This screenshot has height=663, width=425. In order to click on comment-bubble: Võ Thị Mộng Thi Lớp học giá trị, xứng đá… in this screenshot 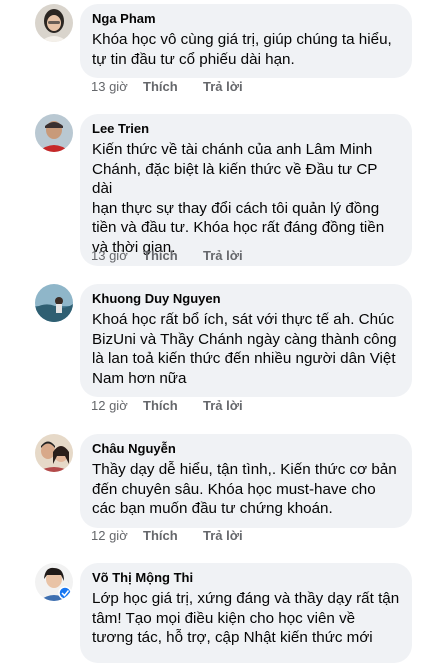, I will do `click(246, 613)`.